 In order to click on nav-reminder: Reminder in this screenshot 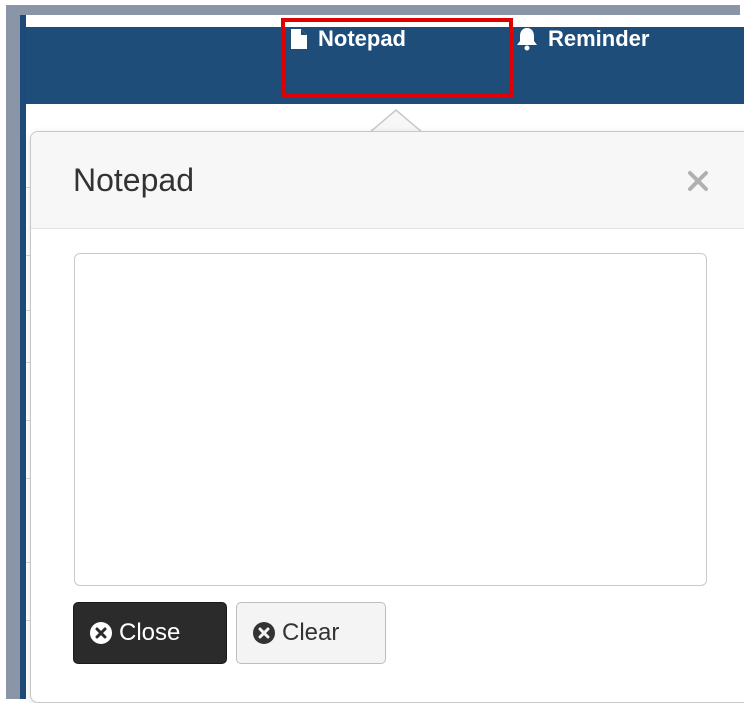, I will do `click(582, 38)`.